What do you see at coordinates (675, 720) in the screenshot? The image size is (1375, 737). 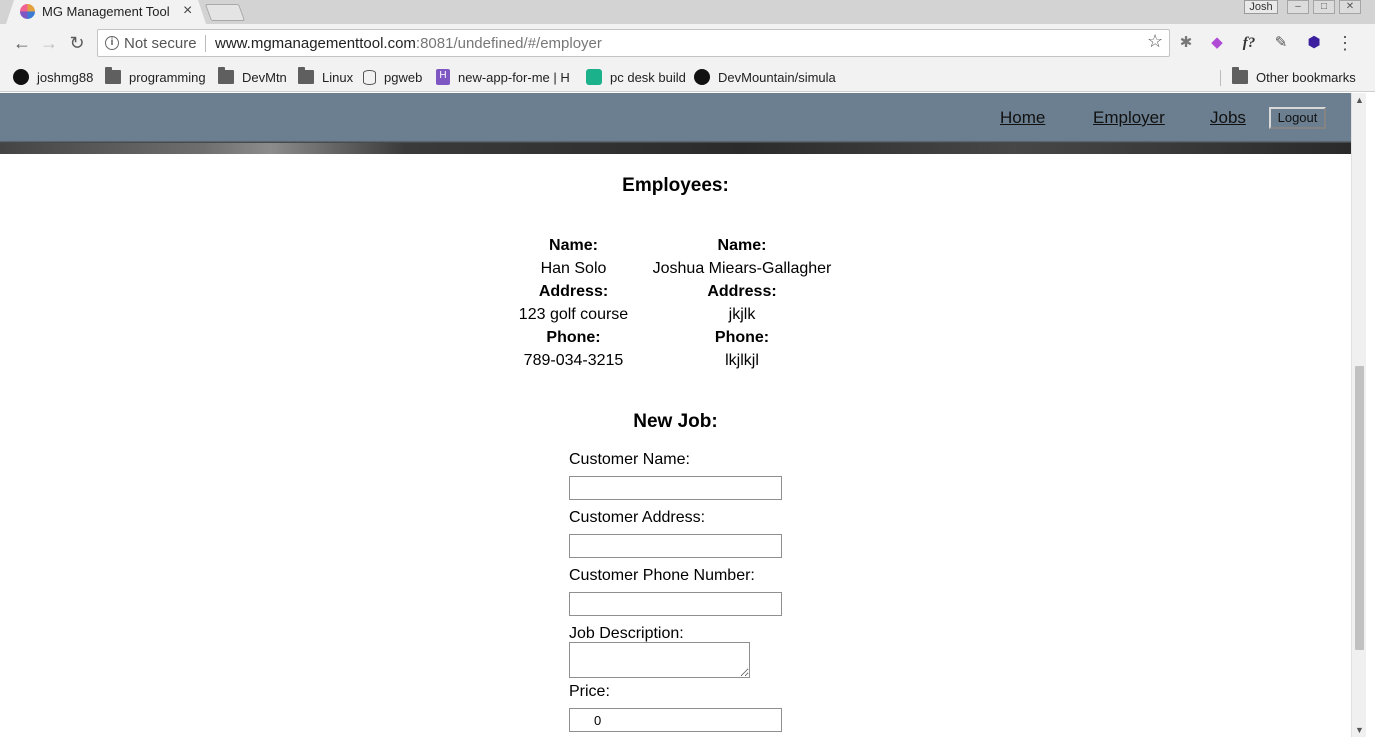 I see `price-input` at bounding box center [675, 720].